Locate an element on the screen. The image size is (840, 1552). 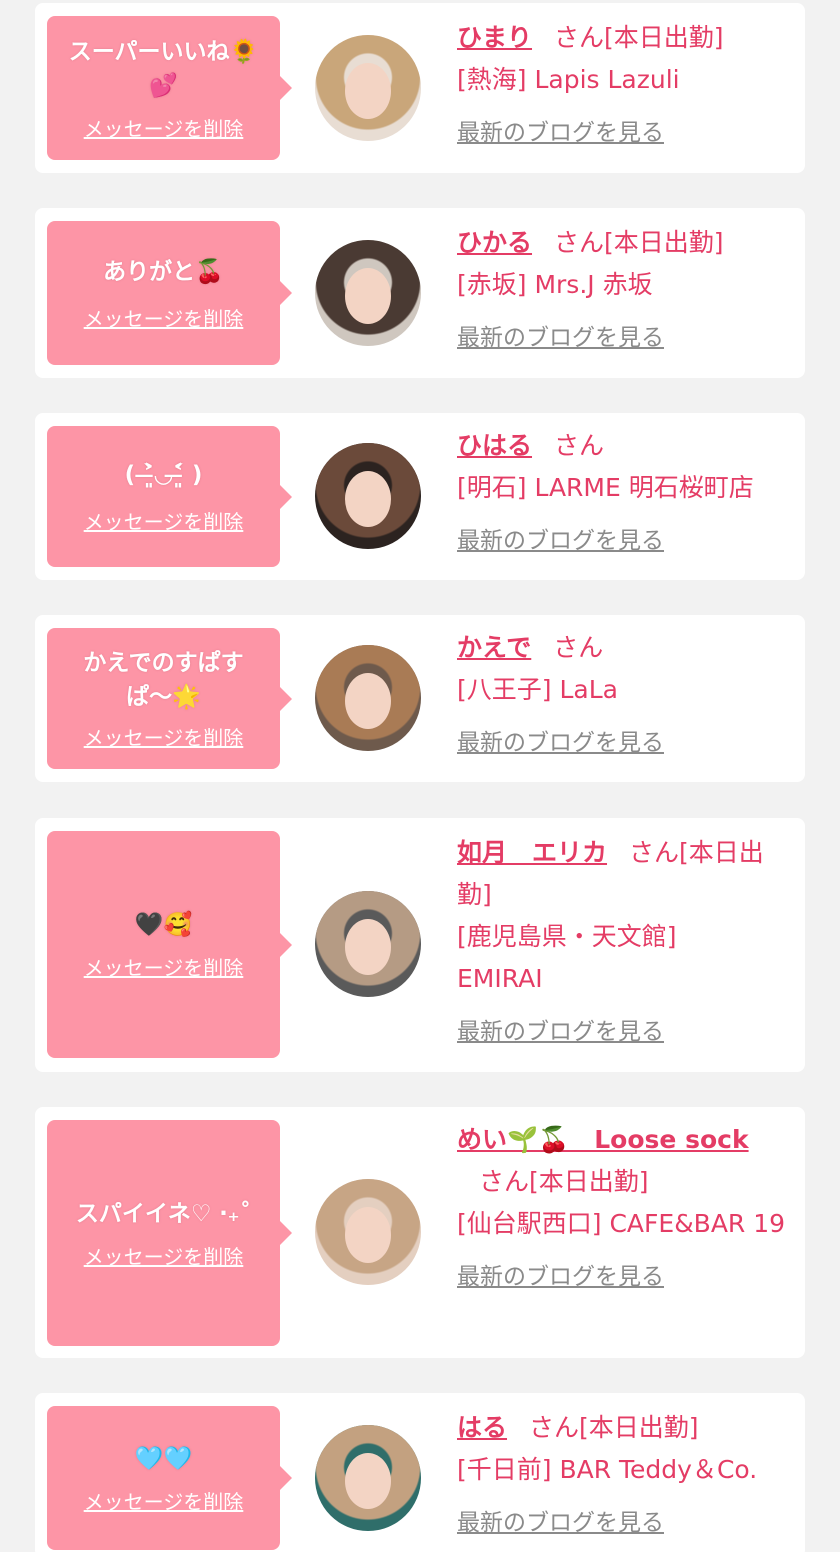
user-name-link: ひかる is located at coordinates (494, 242).